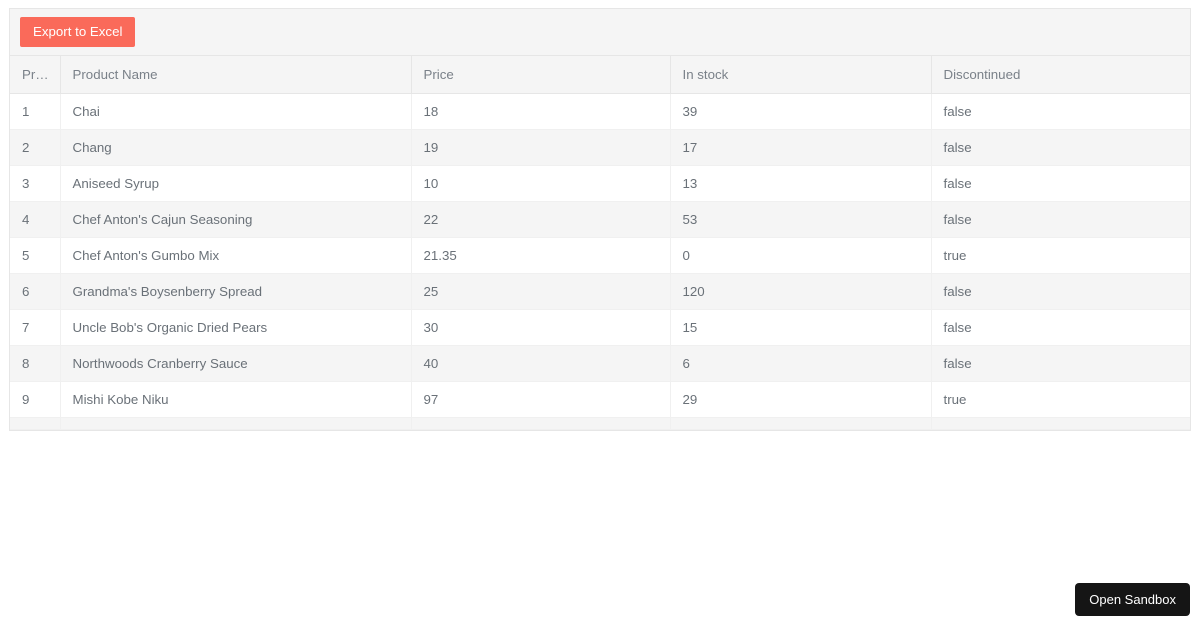  I want to click on table-row: 3 Aniseed Syrup 10 13 false, so click(600, 183).